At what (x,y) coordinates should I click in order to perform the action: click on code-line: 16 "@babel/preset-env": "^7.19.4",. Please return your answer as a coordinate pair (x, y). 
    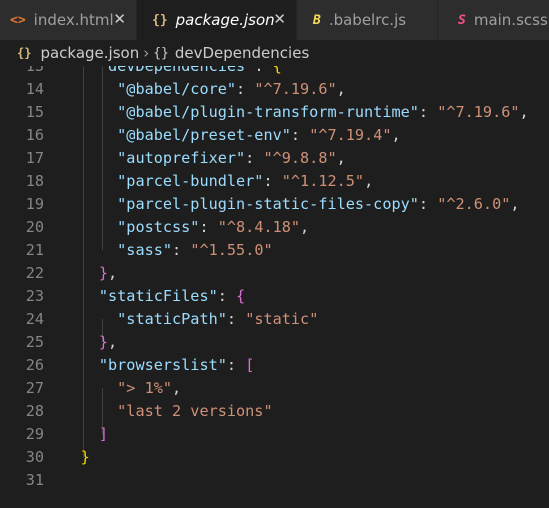
    Looking at the image, I should click on (274, 135).